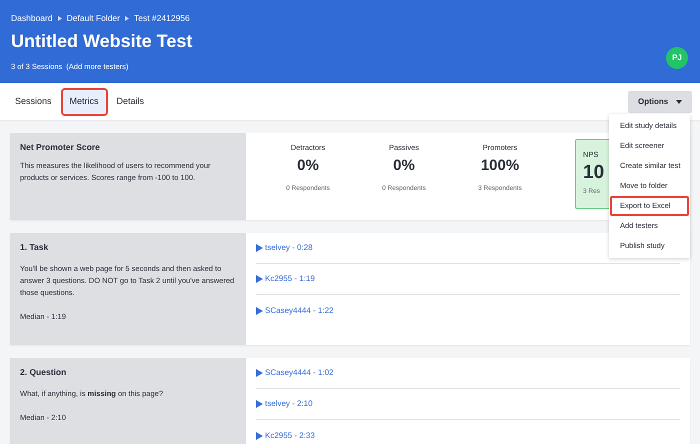  What do you see at coordinates (500, 166) in the screenshot?
I see `stat-value: 100%` at bounding box center [500, 166].